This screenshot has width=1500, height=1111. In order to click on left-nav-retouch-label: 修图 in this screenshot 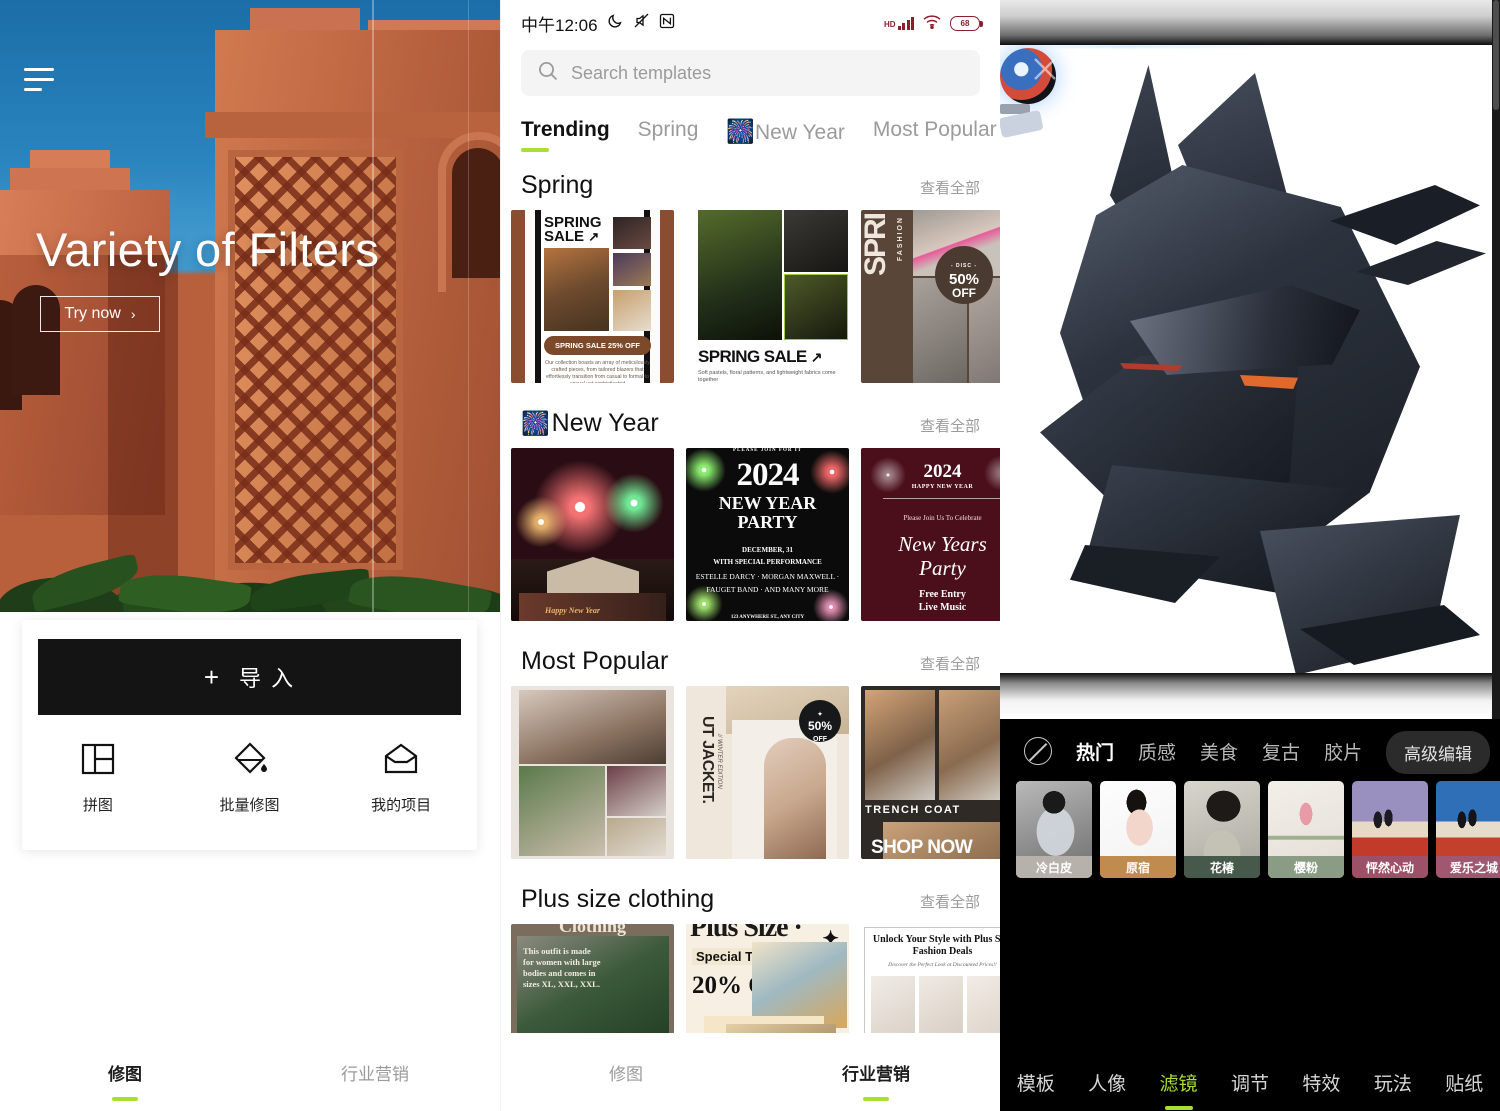, I will do `click(125, 1074)`.